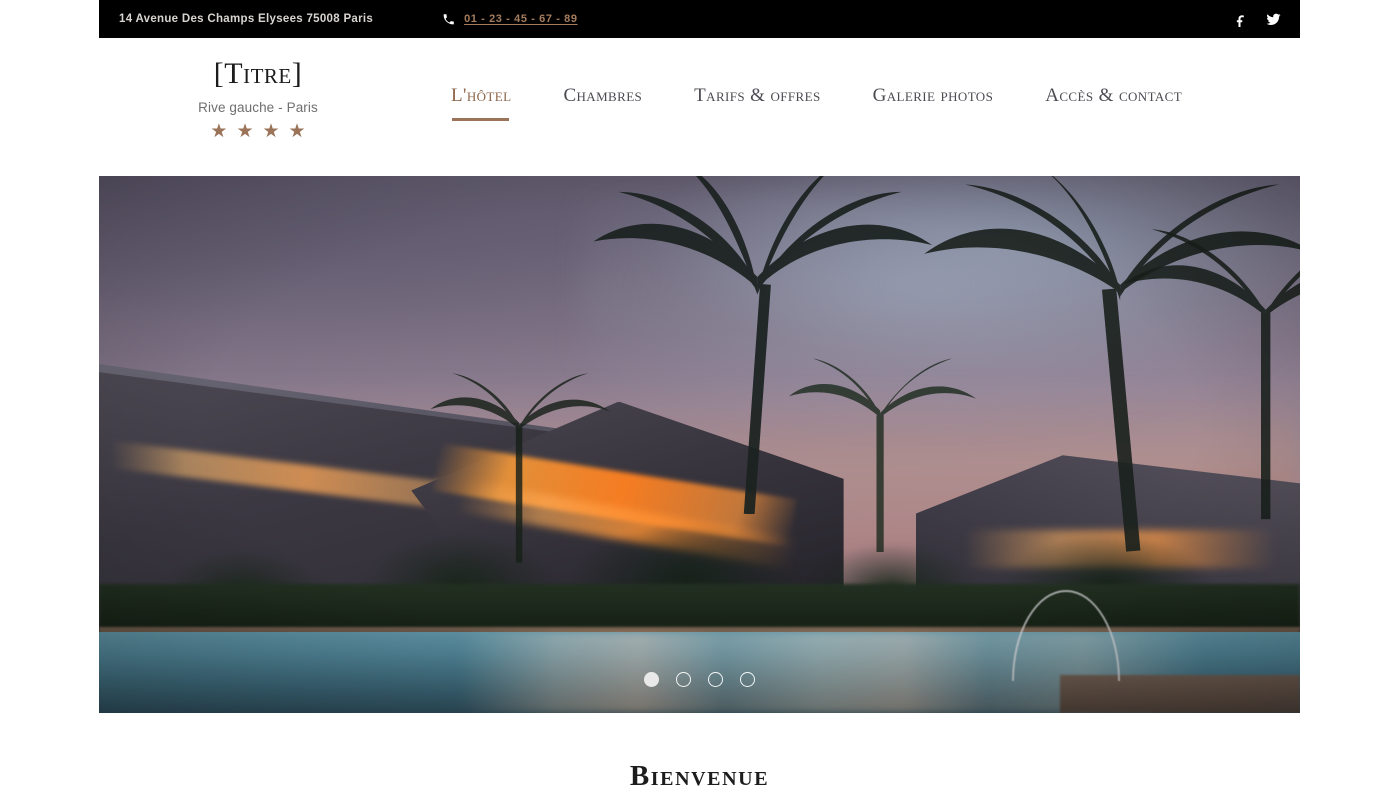 The image size is (1400, 786). What do you see at coordinates (1113, 103) in the screenshot?
I see `nav-item-acc-s-contact: Accès & contact` at bounding box center [1113, 103].